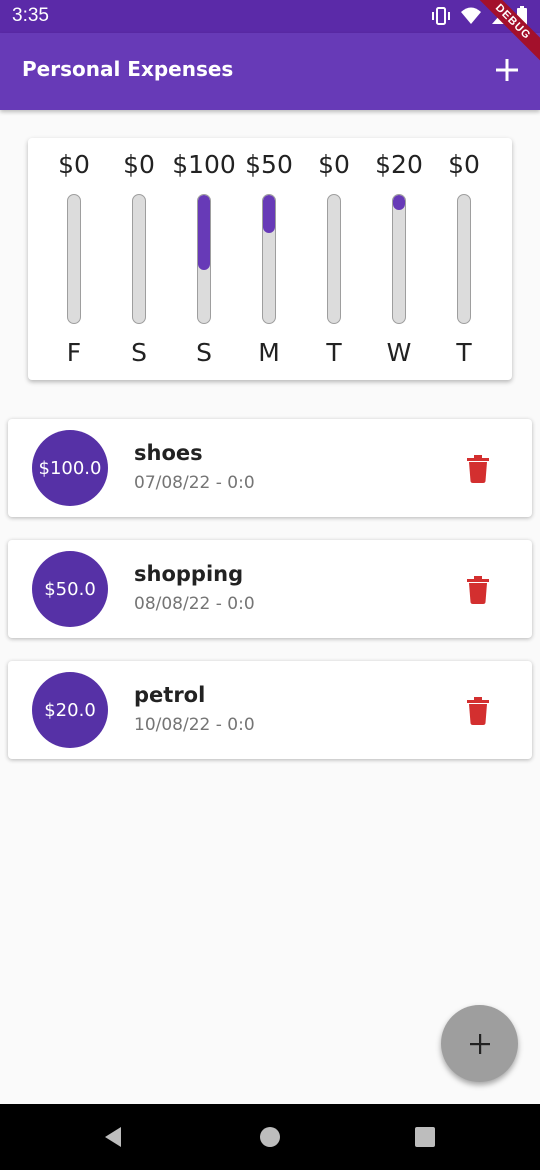 This screenshot has width=540, height=1170. Describe the element at coordinates (269, 352) in the screenshot. I see `chart-day-label: M` at that location.